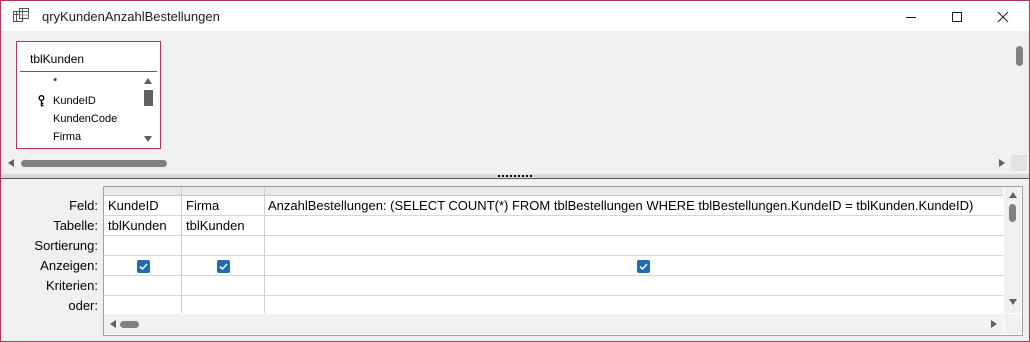 This screenshot has width=1030, height=342. Describe the element at coordinates (202, 205) in the screenshot. I see `field-cell: Firma` at that location.